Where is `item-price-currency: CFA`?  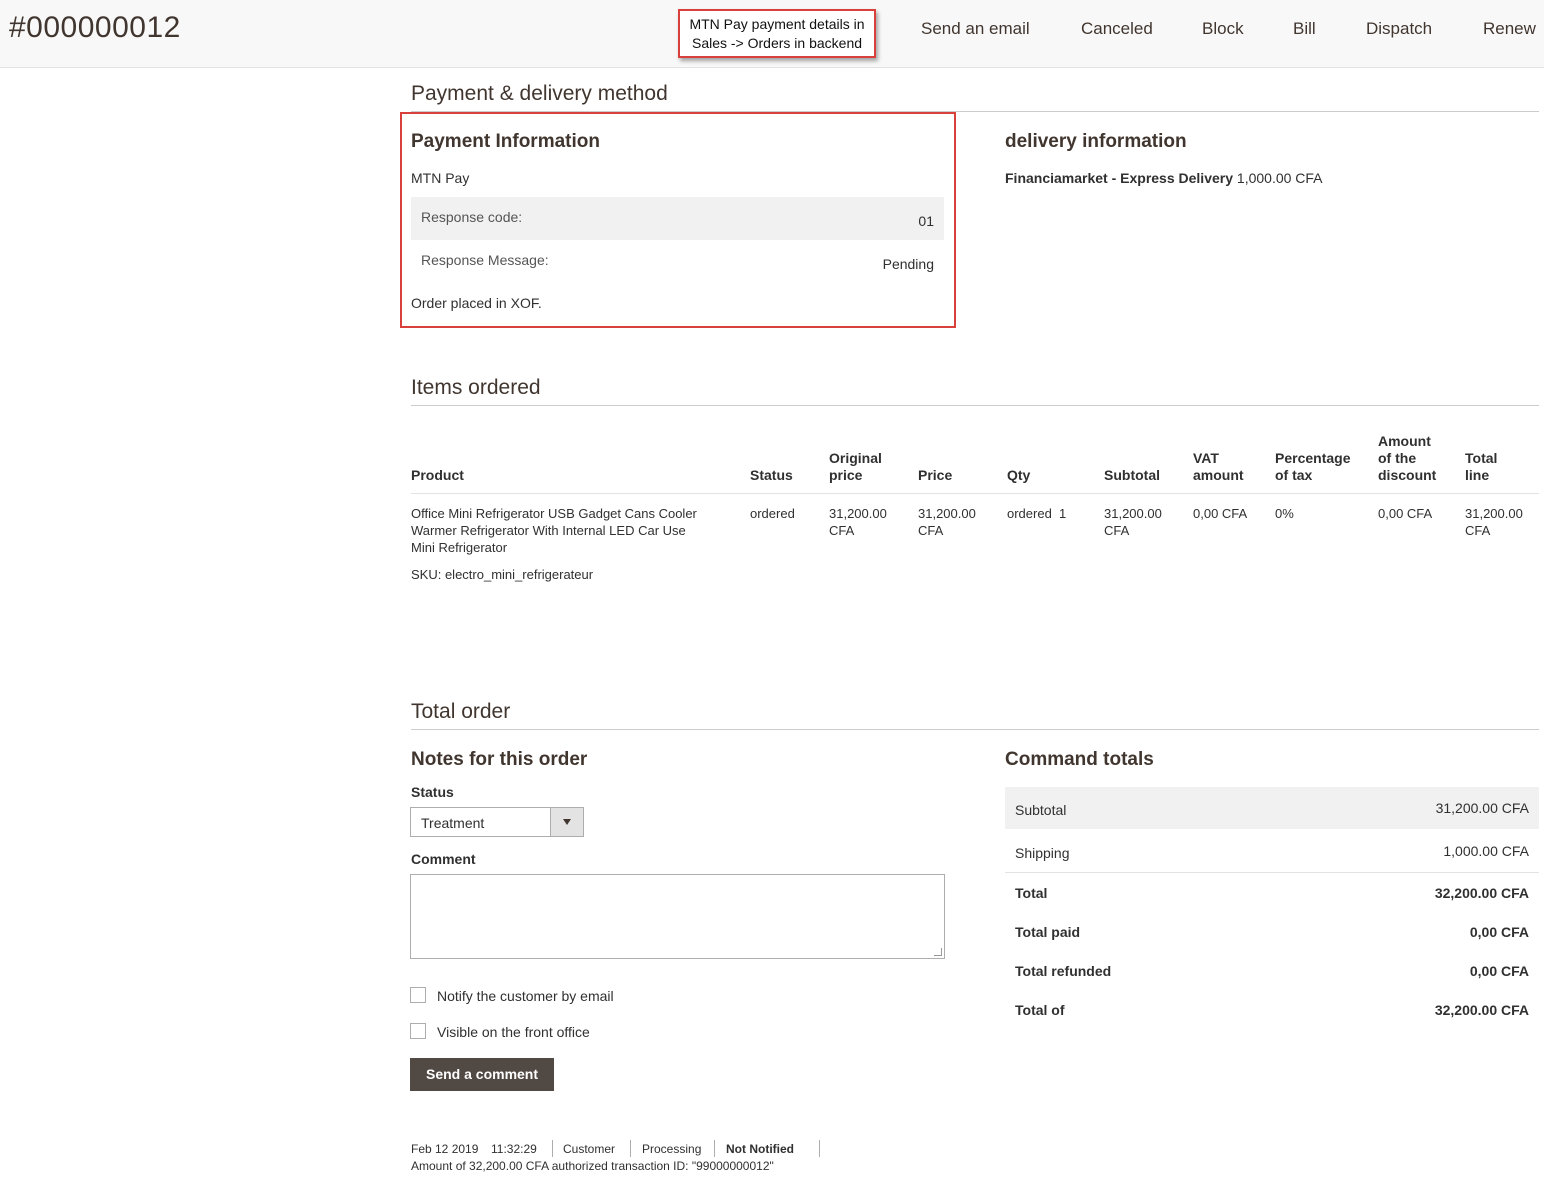
item-price-currency: CFA is located at coordinates (931, 530).